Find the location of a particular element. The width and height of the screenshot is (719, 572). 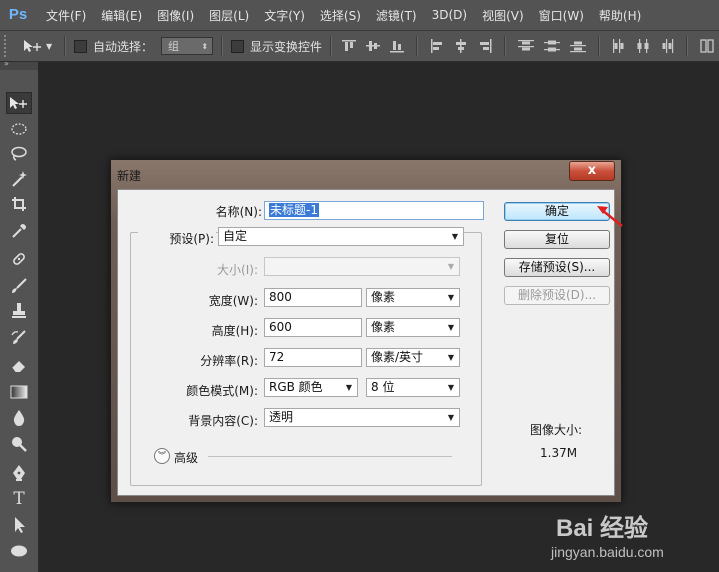

size-dropdown: ▼ is located at coordinates (362, 266).